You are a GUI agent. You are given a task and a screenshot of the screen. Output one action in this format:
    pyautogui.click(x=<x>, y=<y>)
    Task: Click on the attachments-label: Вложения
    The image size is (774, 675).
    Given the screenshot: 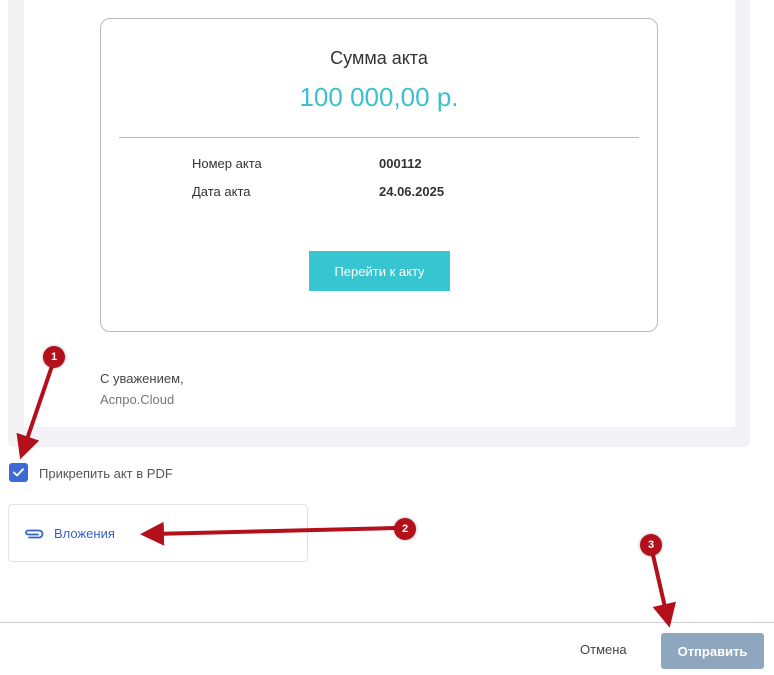 What is the action you would take?
    pyautogui.click(x=84, y=533)
    